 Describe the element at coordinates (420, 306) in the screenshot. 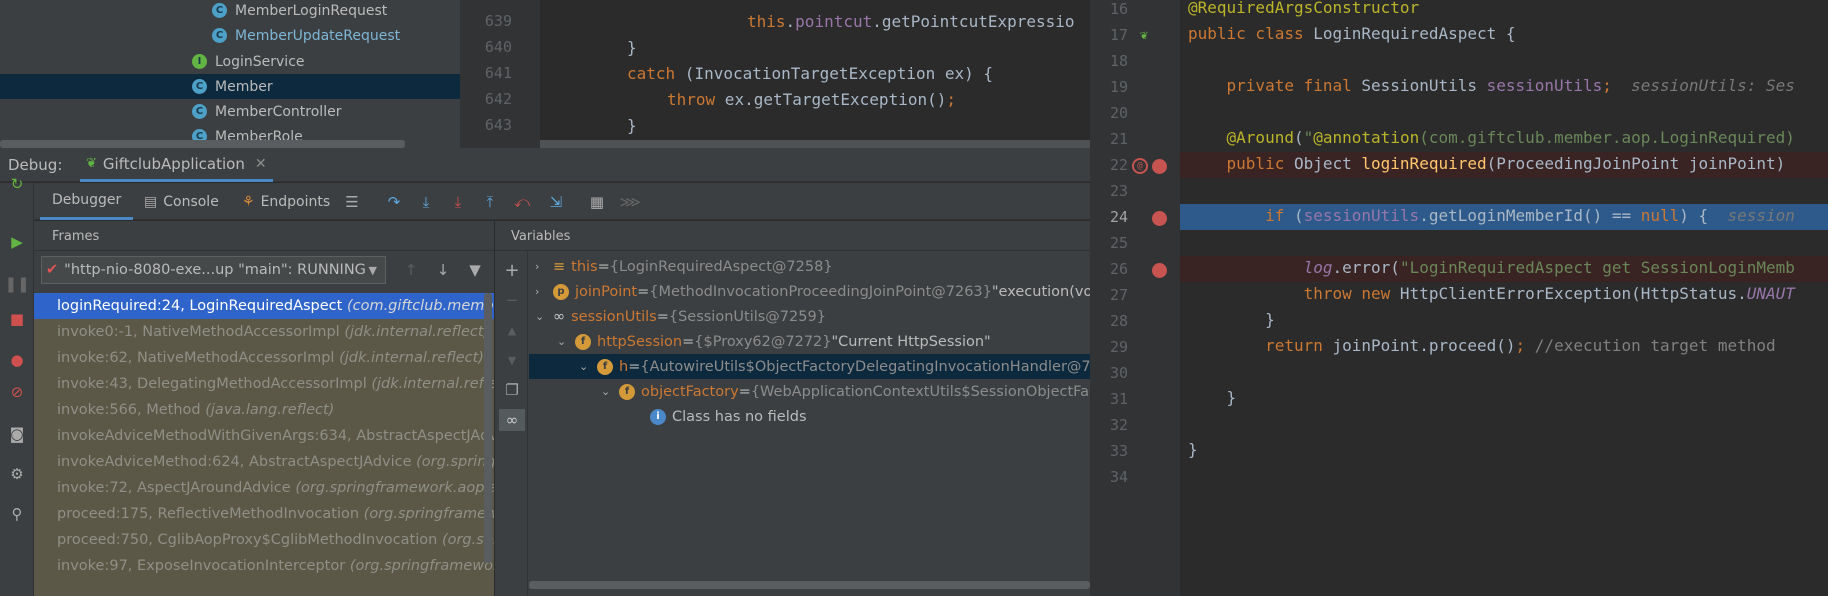

I see `frame-package: (com.giftclub.member.ac` at that location.